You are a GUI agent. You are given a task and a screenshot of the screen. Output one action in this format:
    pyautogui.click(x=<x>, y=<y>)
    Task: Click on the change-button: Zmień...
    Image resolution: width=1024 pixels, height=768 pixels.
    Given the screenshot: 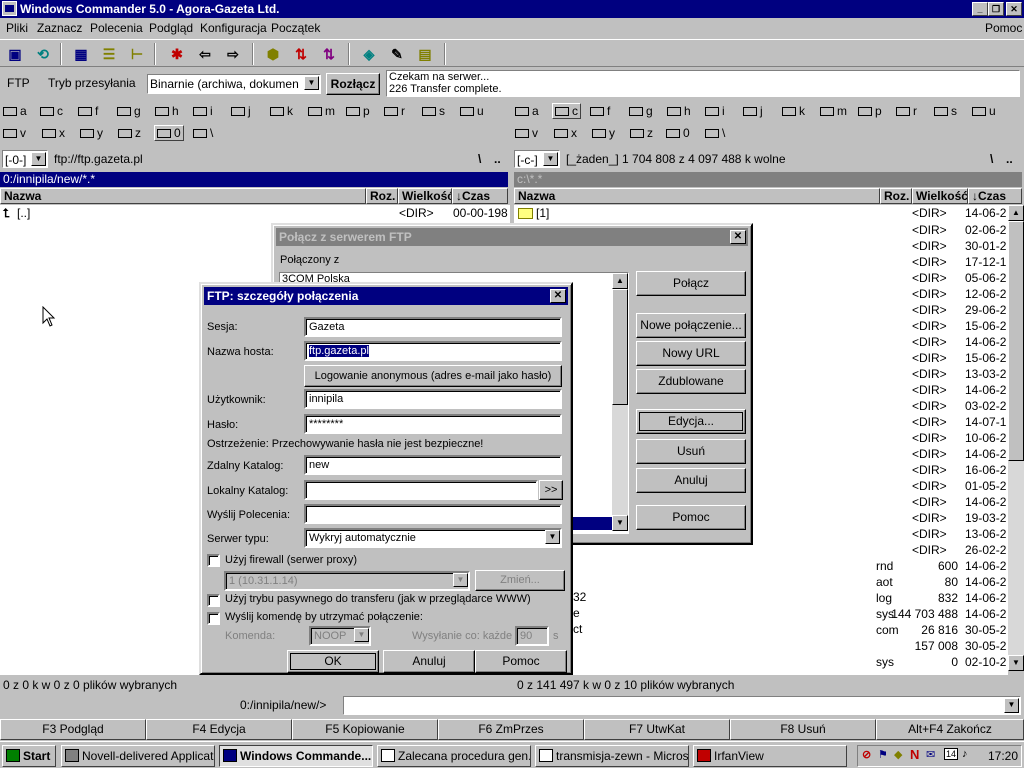 What is the action you would take?
    pyautogui.click(x=520, y=580)
    